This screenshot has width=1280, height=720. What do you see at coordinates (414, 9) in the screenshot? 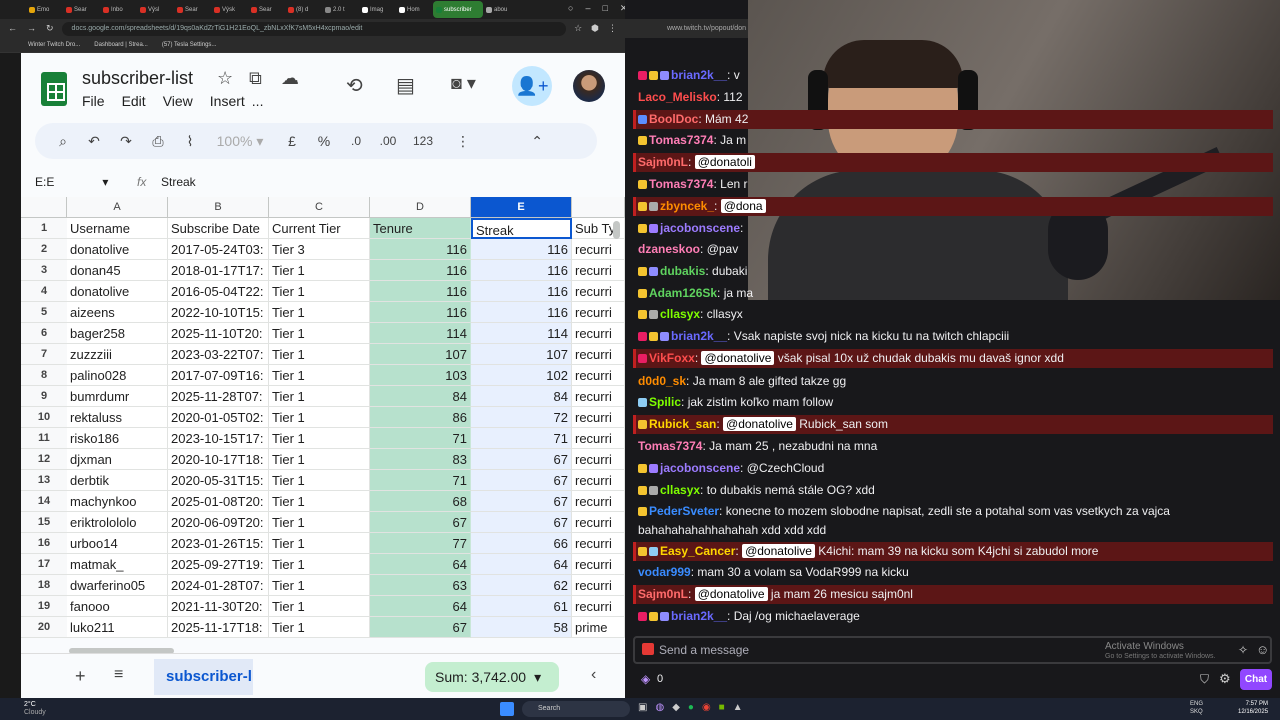
I see `browser-tab: Hom` at bounding box center [414, 9].